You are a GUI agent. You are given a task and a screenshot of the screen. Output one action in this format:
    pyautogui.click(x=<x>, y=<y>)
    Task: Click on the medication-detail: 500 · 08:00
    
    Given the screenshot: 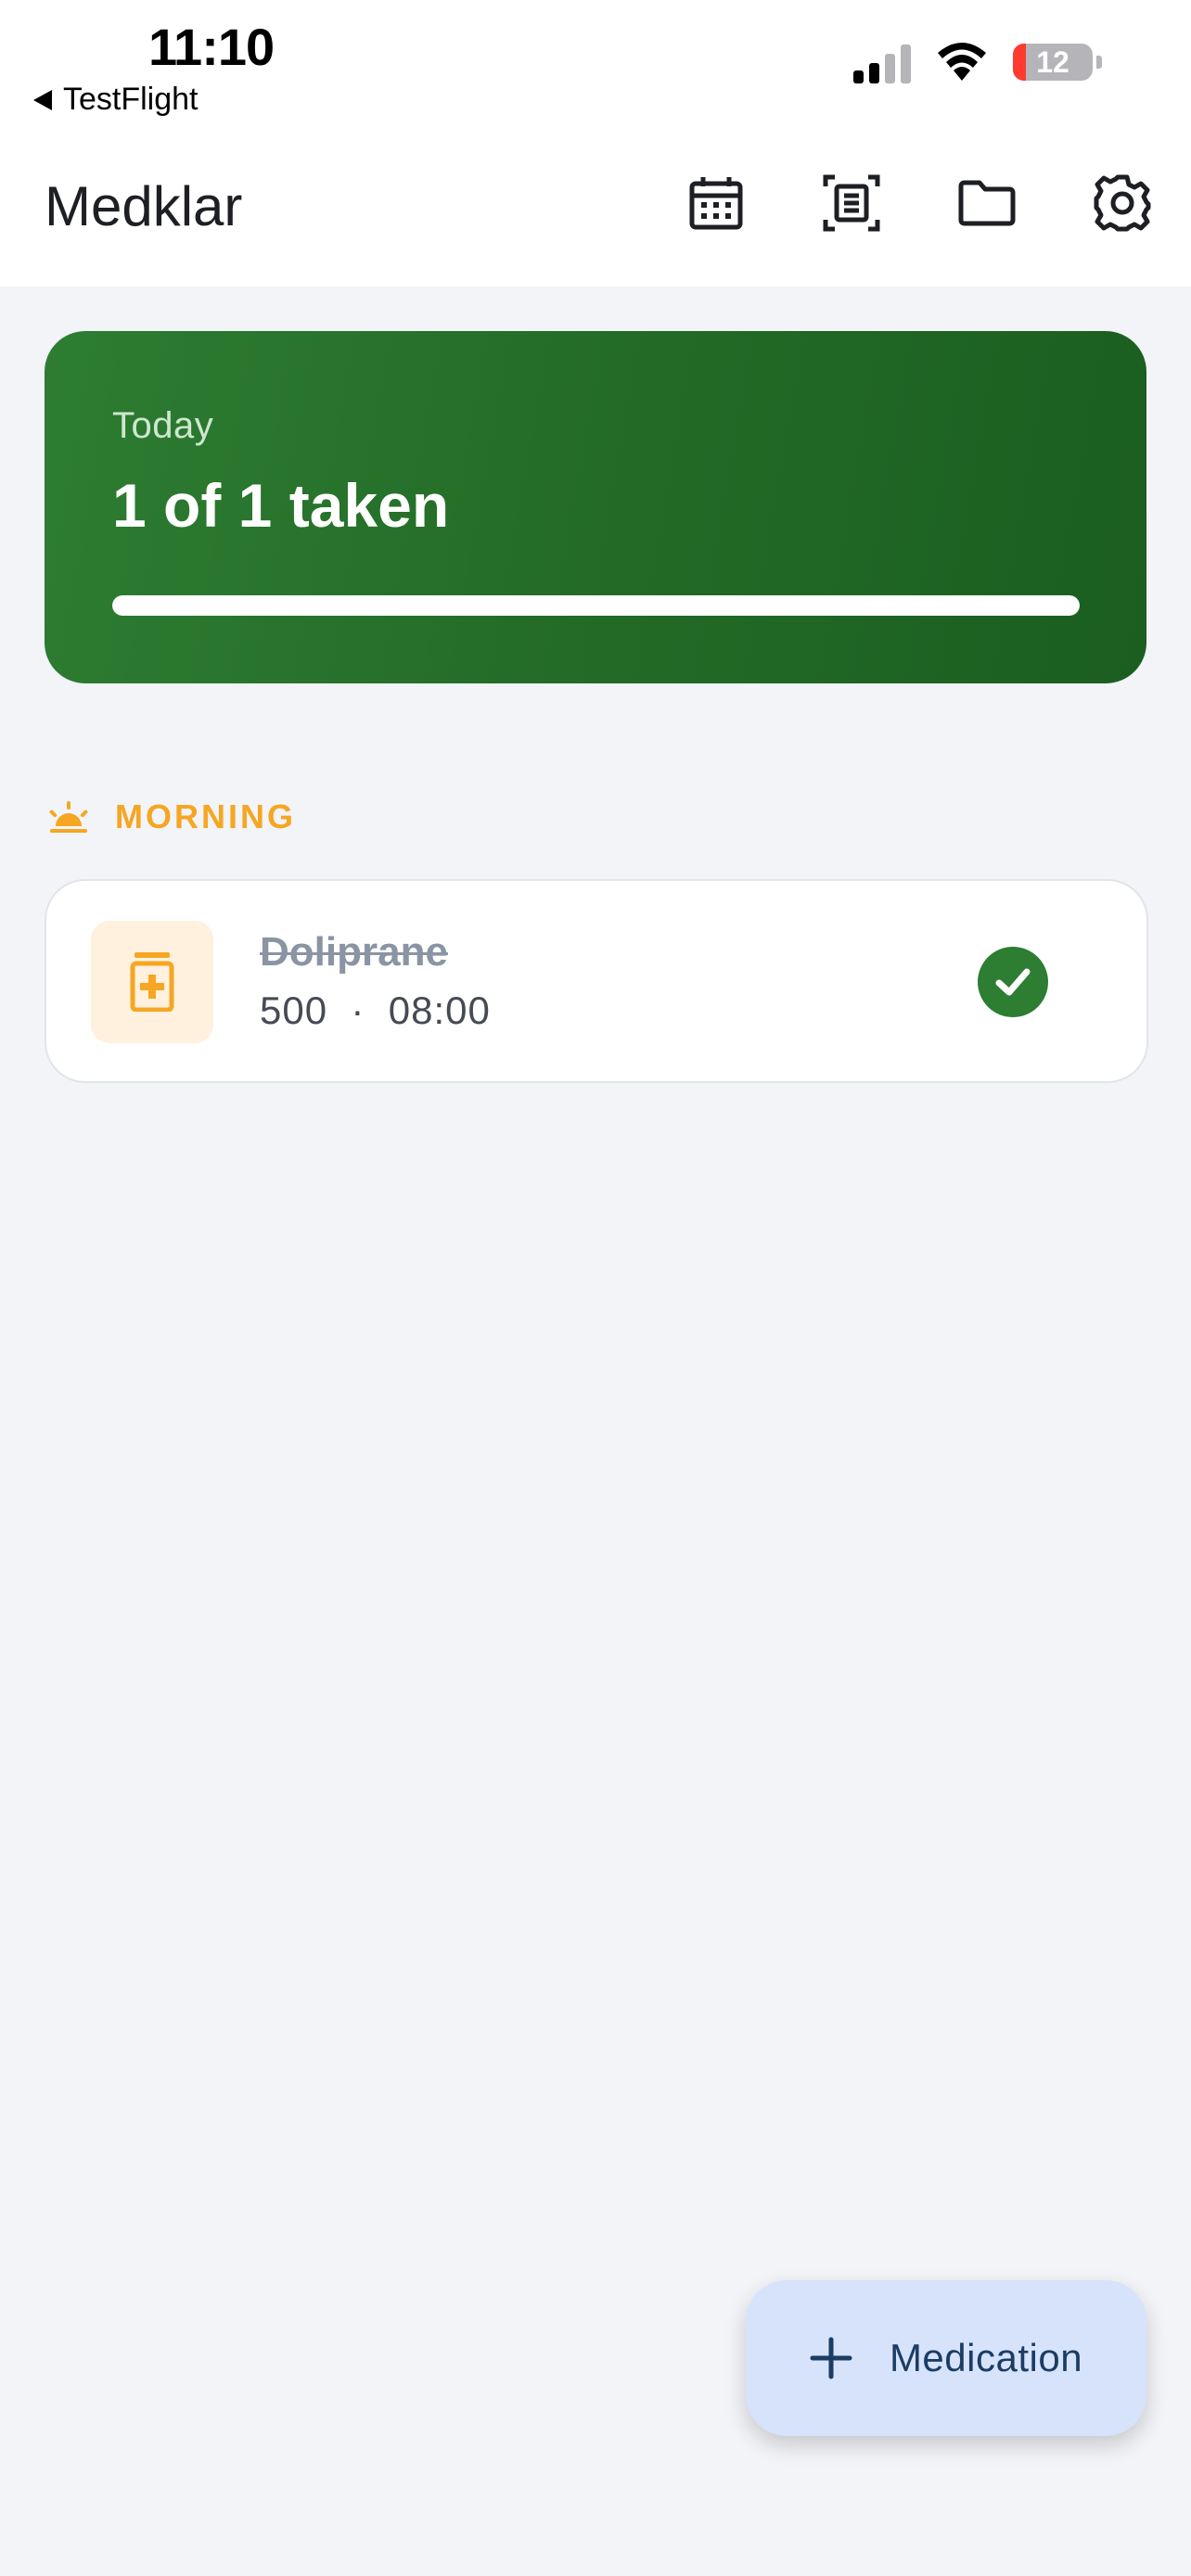 What is the action you would take?
    pyautogui.click(x=375, y=1010)
    